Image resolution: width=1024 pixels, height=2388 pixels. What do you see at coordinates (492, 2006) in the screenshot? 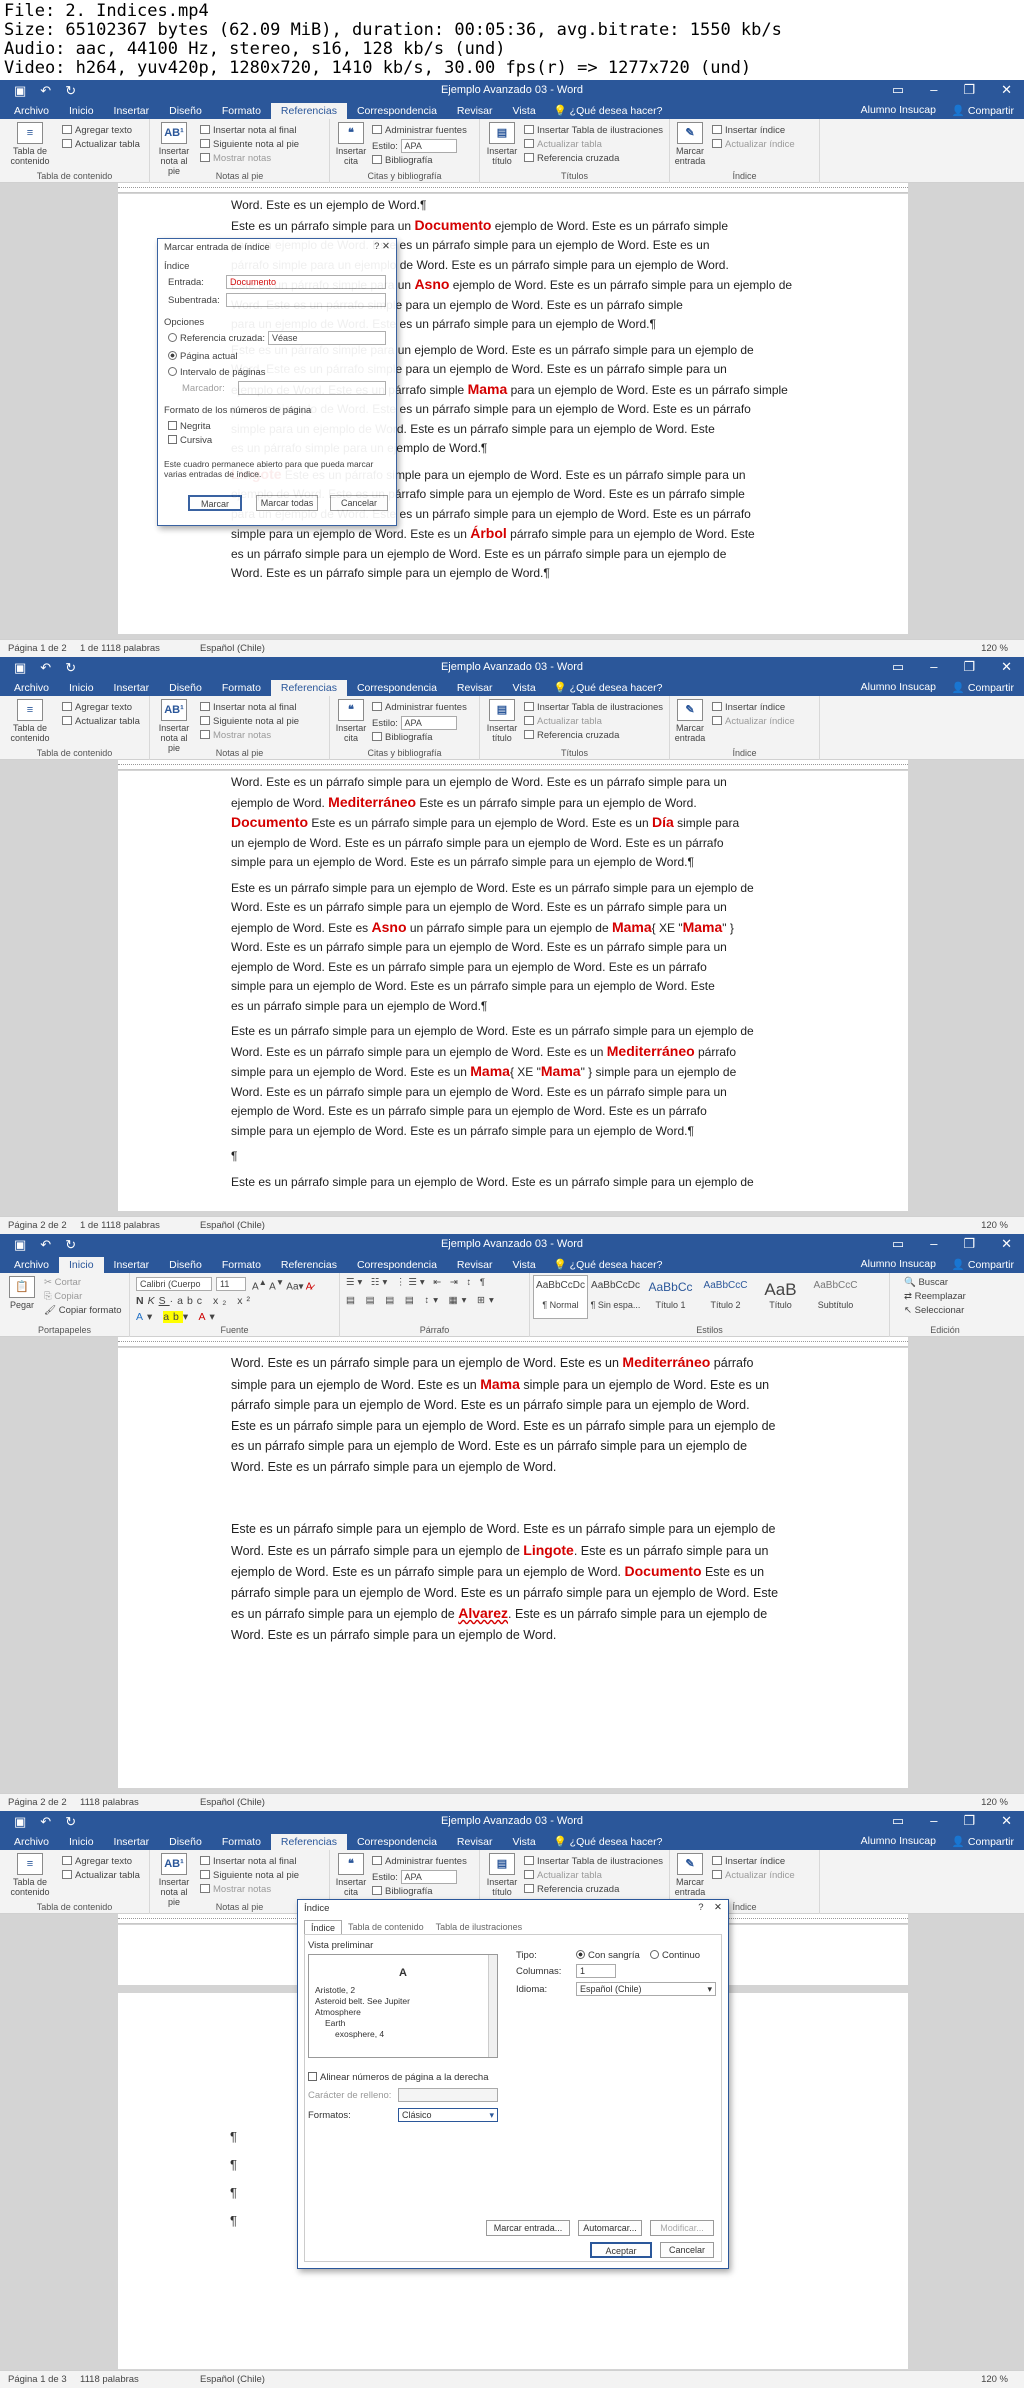
I see `preview-scrollbar` at bounding box center [492, 2006].